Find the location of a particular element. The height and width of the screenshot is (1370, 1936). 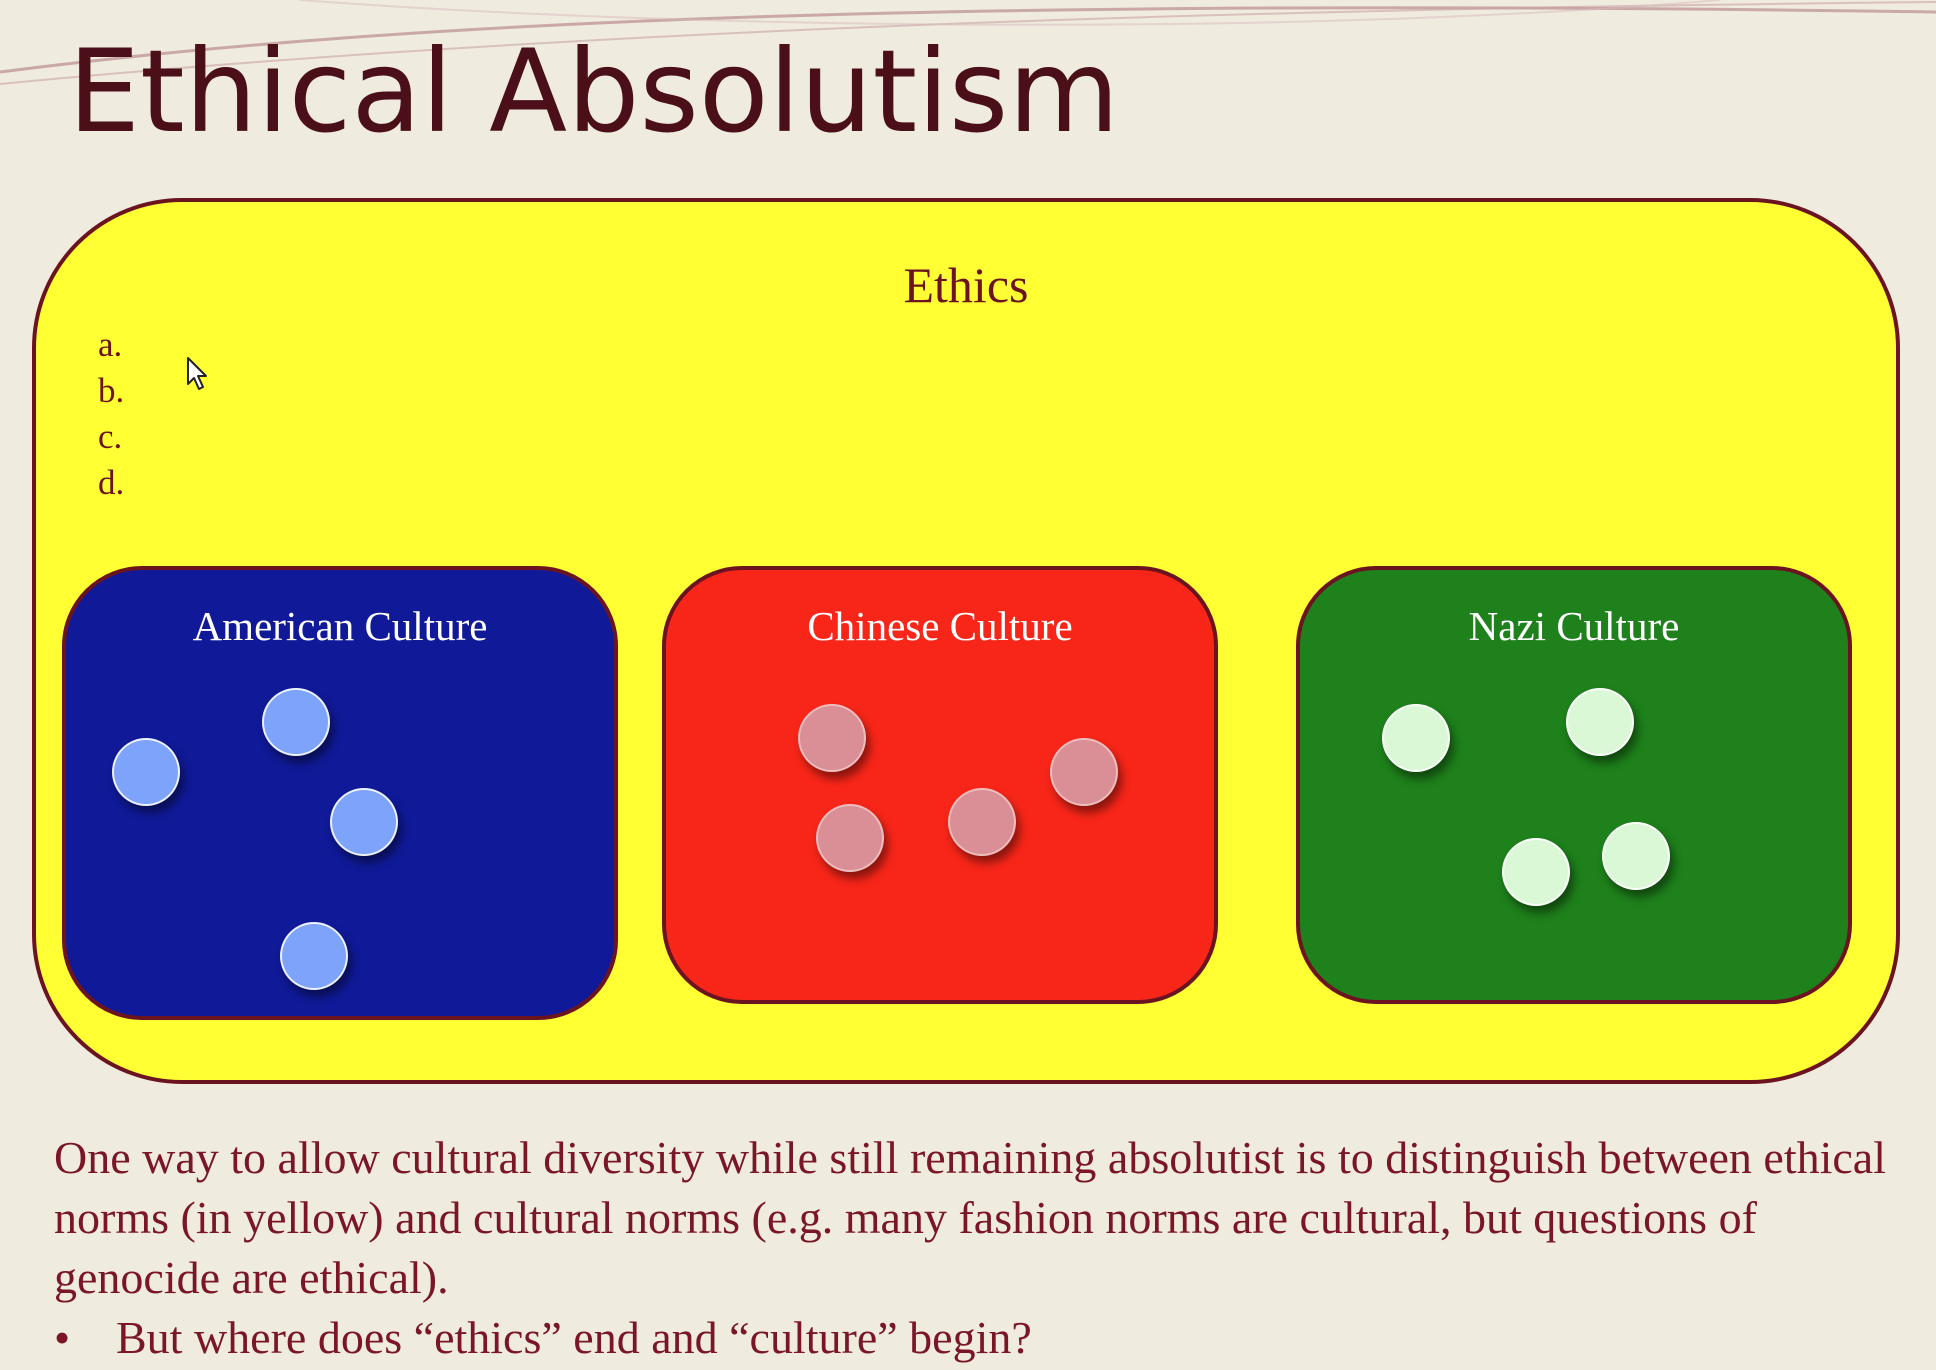

ethics-title: Ethics is located at coordinates (966, 285).